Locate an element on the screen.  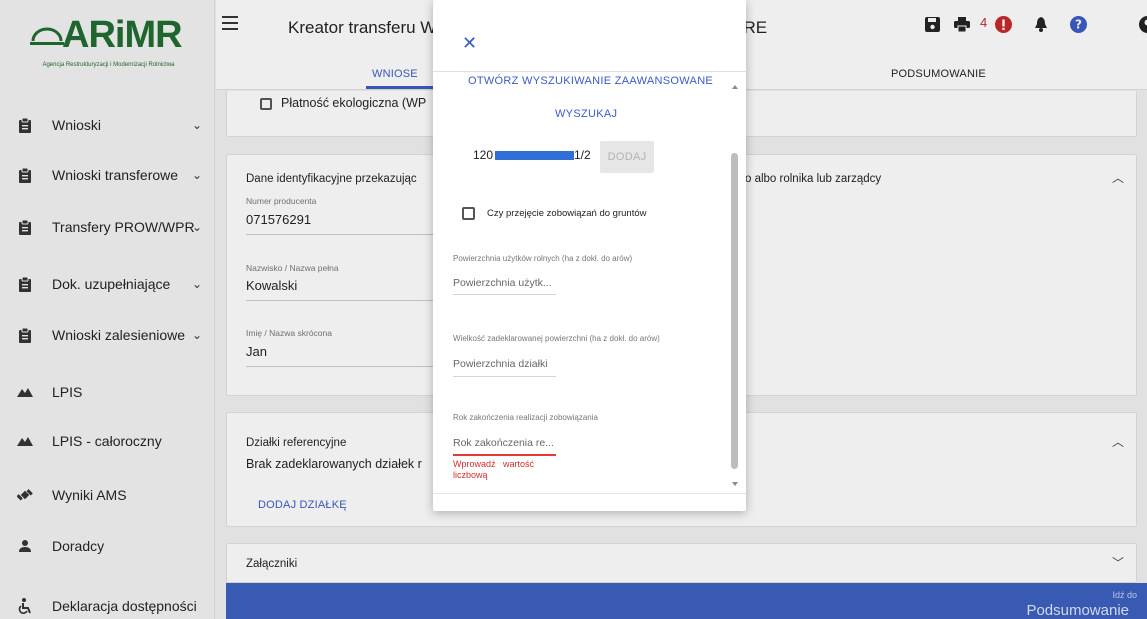
dialog-scrollbar is located at coordinates (735, 287).